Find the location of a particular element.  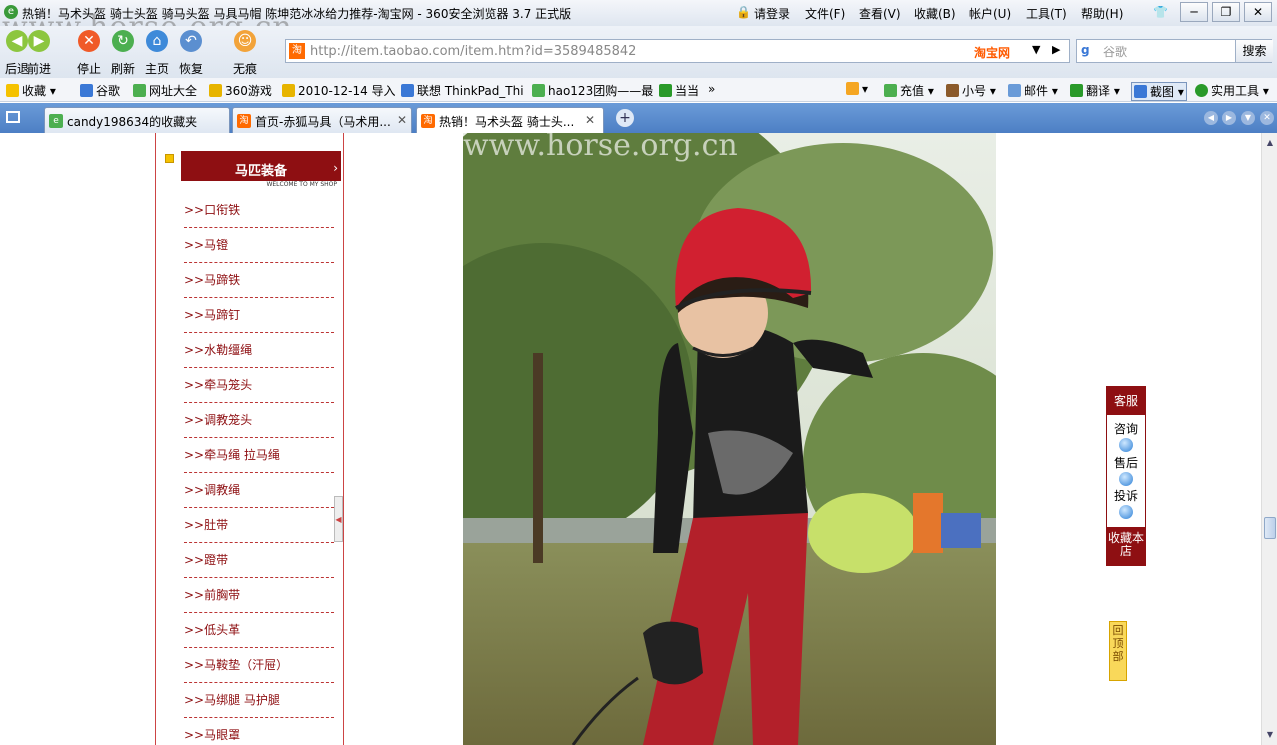

tab-list-icon: ▼ is located at coordinates (1248, 118).